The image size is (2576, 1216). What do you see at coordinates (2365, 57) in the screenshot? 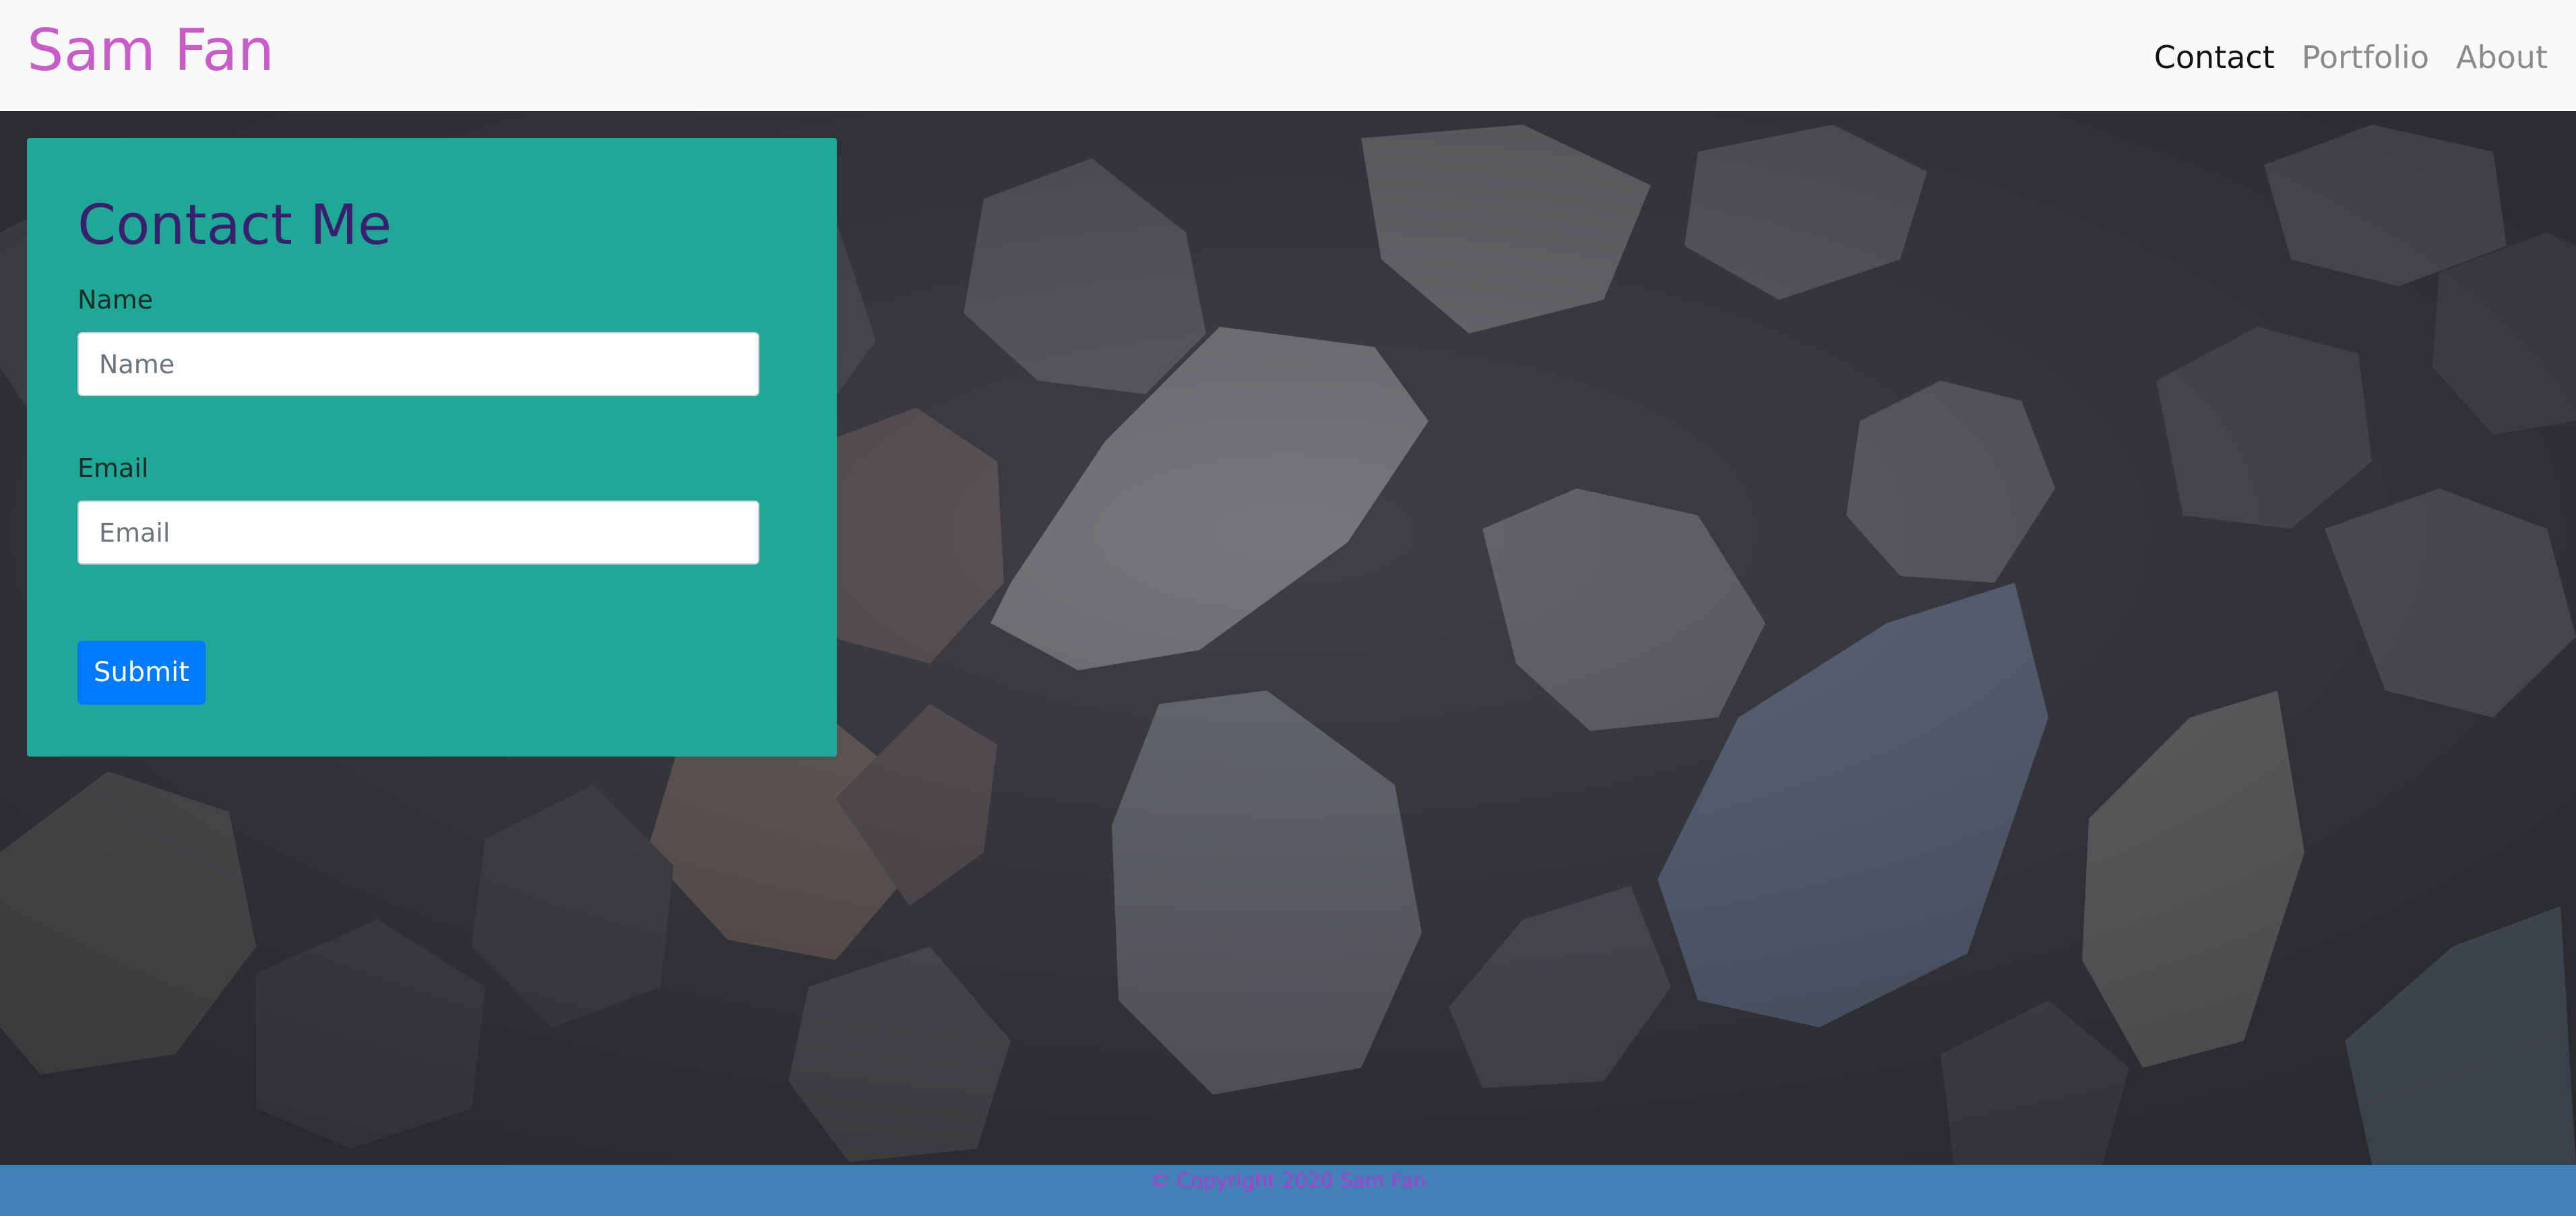
I see `nav-link-portfolio: Portfolio` at bounding box center [2365, 57].